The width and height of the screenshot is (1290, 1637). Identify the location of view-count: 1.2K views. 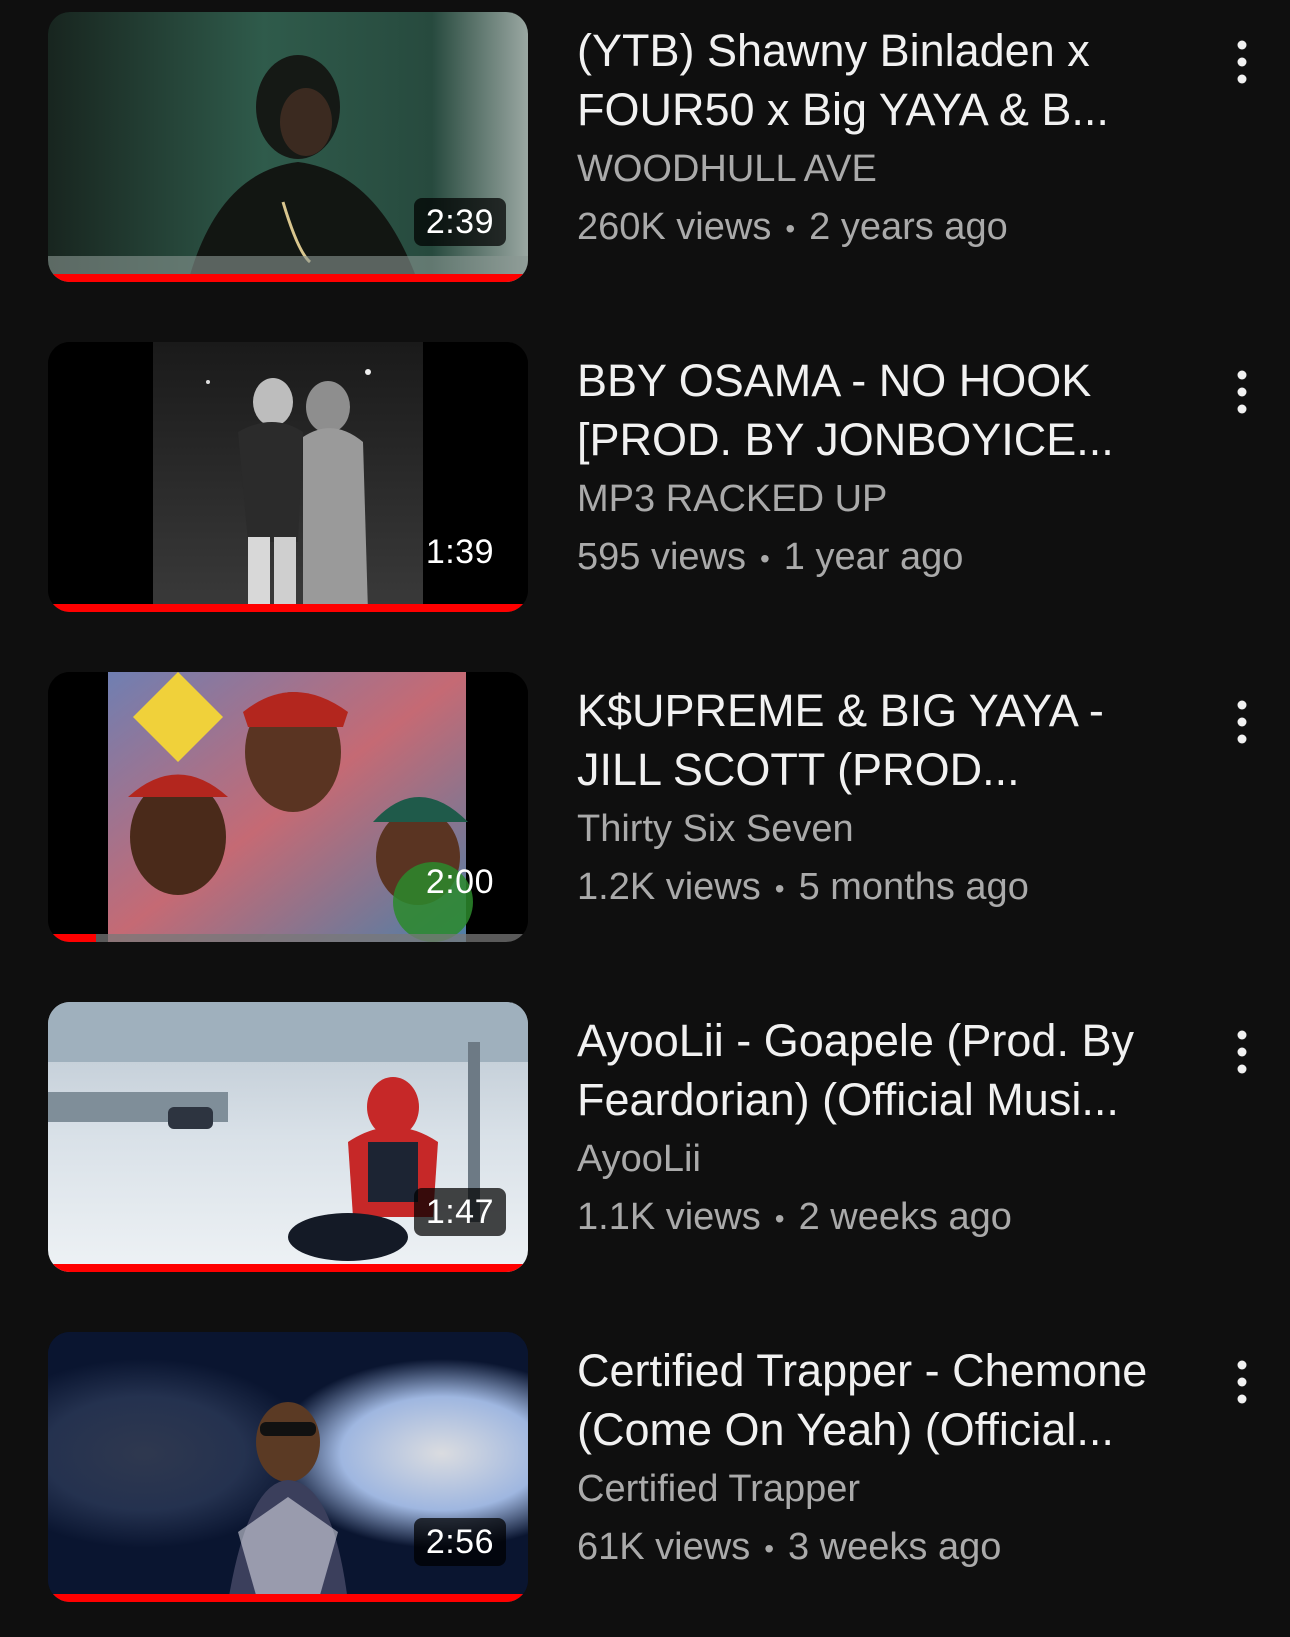
(669, 887).